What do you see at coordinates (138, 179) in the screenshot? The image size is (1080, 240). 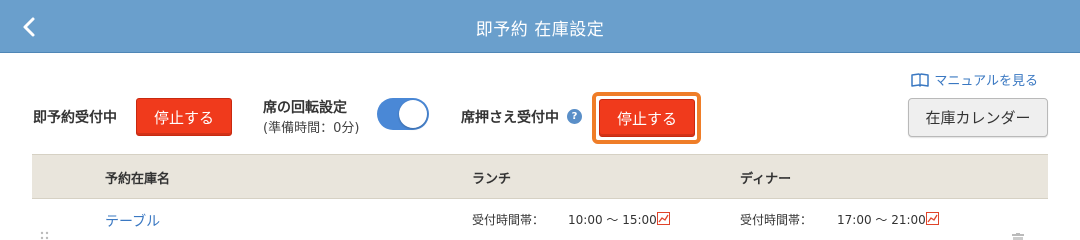 I see `header-name: 予約在庫名` at bounding box center [138, 179].